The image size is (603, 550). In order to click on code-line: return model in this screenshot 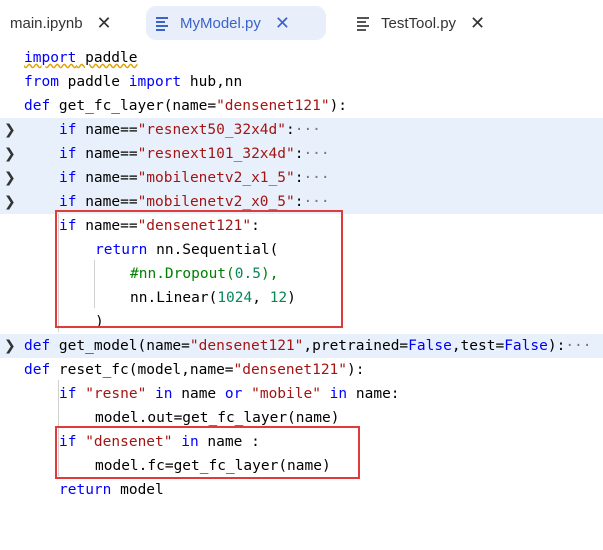, I will do `click(111, 490)`.